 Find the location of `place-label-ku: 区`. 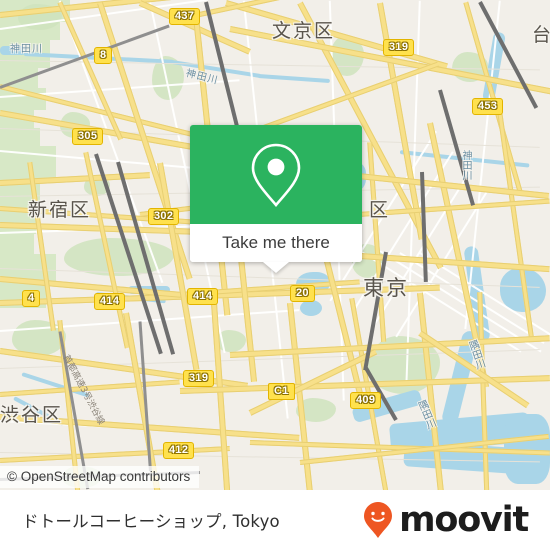

place-label-ku: 区 is located at coordinates (380, 210).